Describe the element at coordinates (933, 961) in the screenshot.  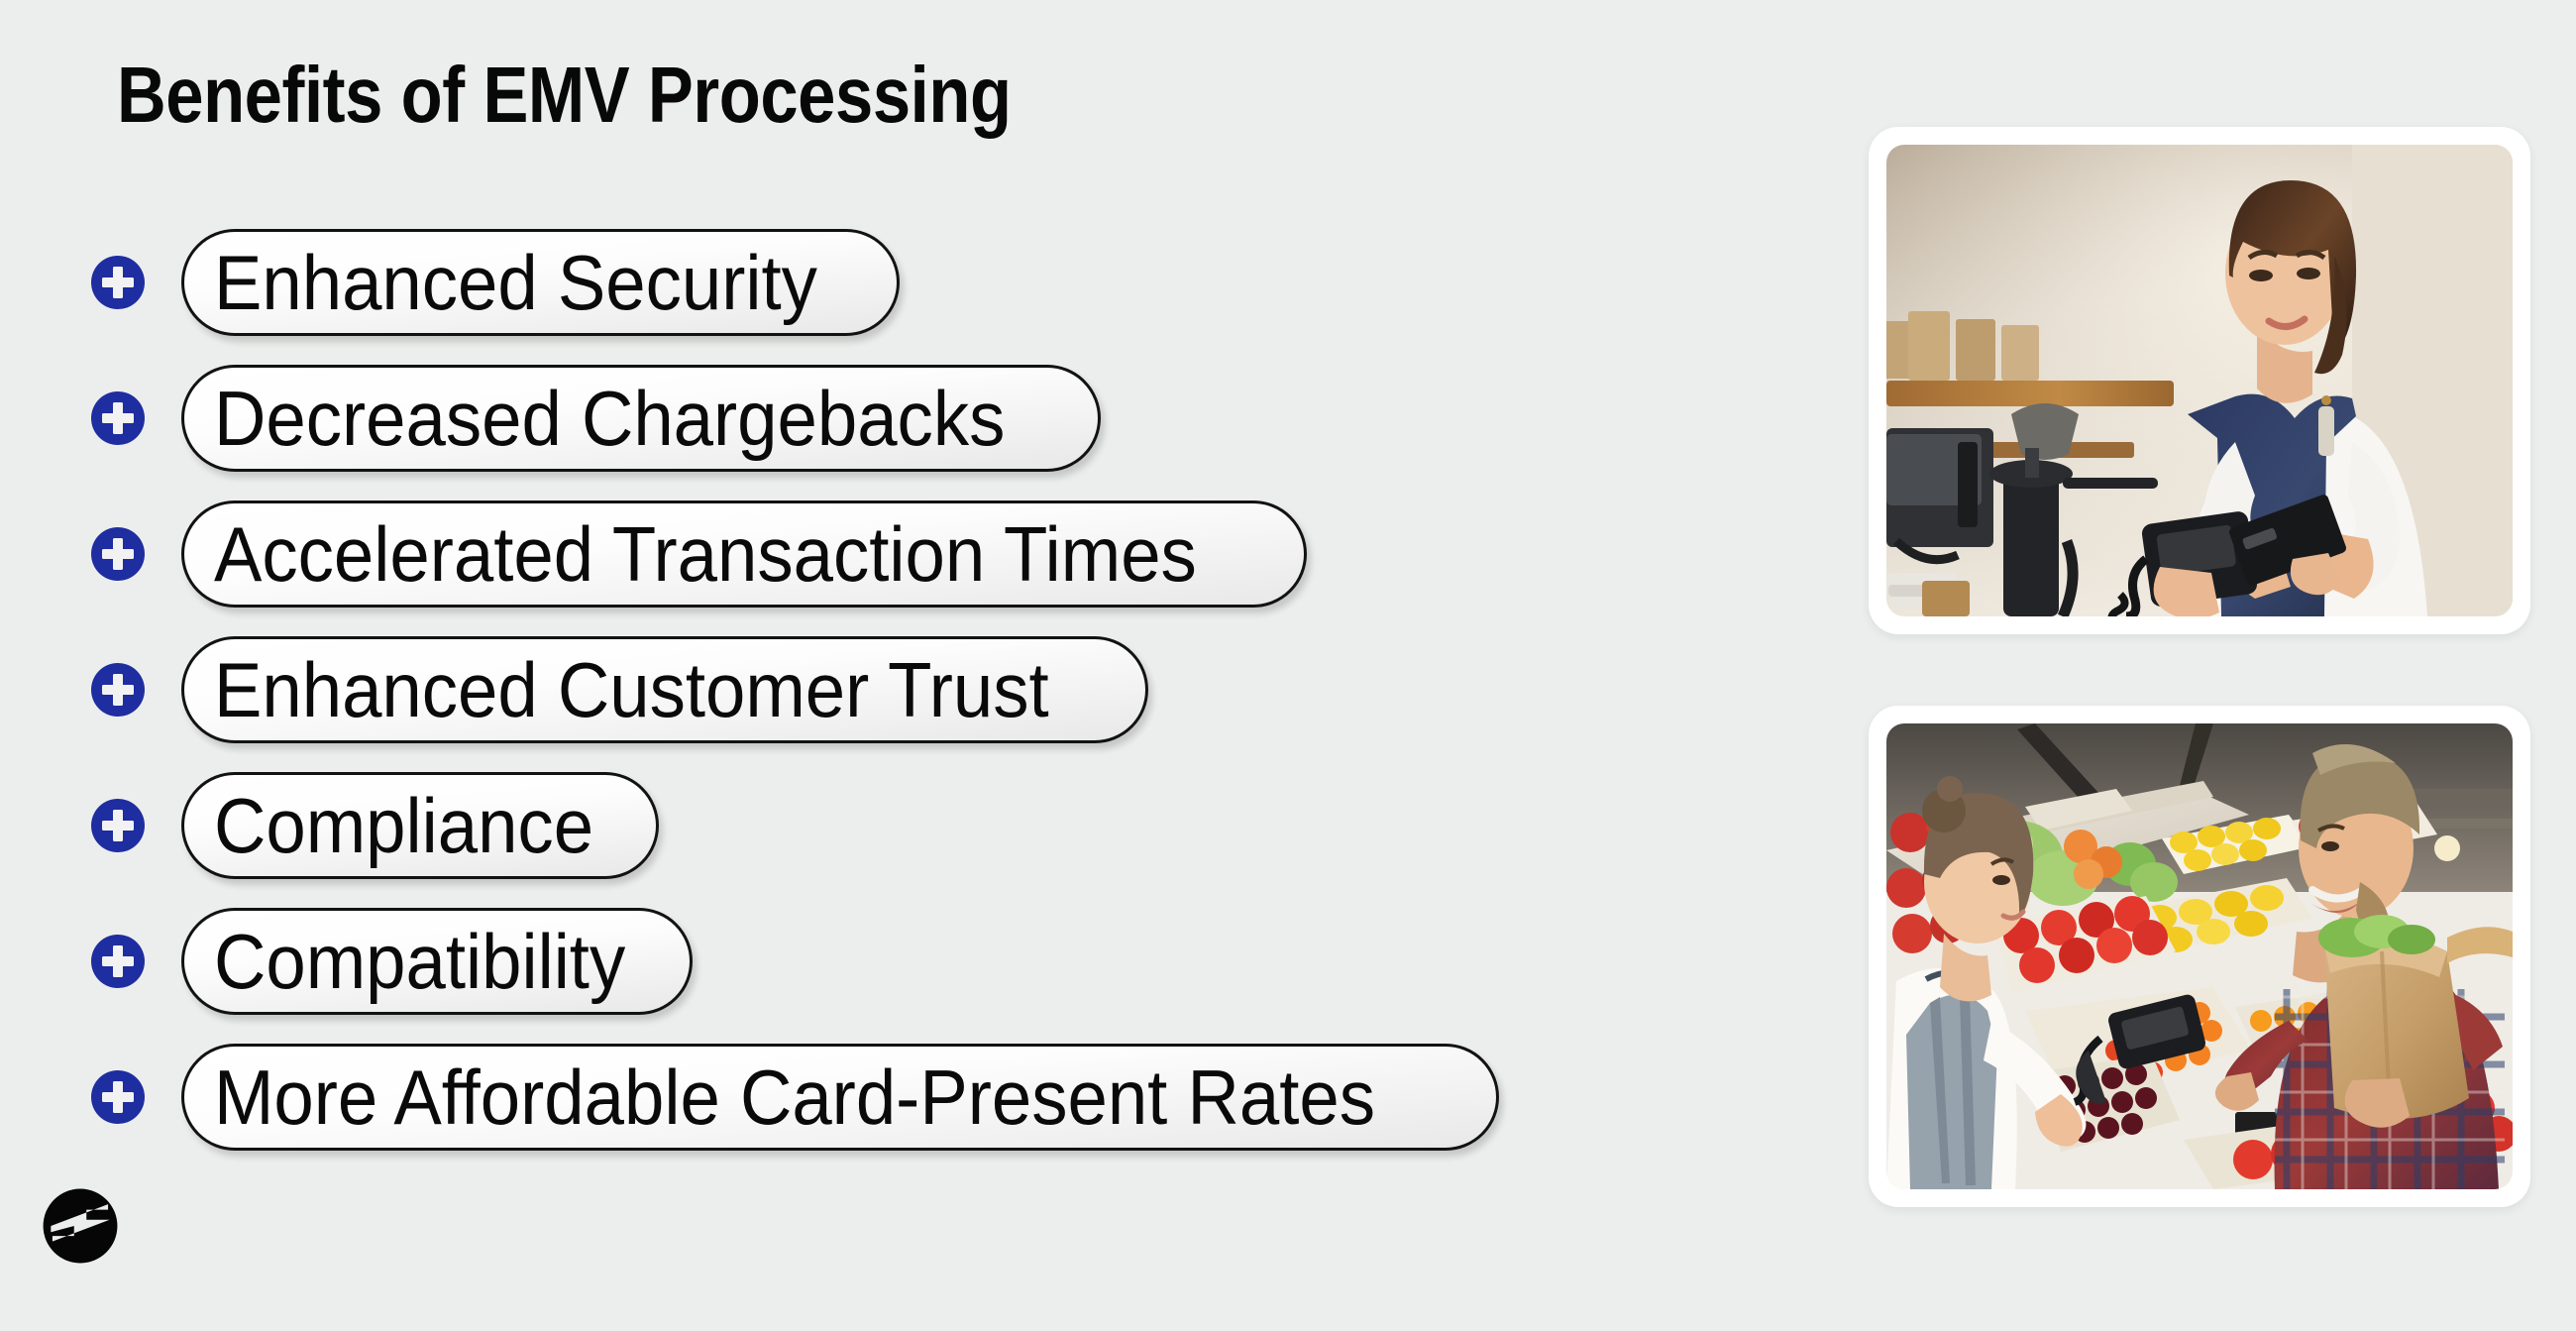
I see `list-item: Compatibility` at that location.